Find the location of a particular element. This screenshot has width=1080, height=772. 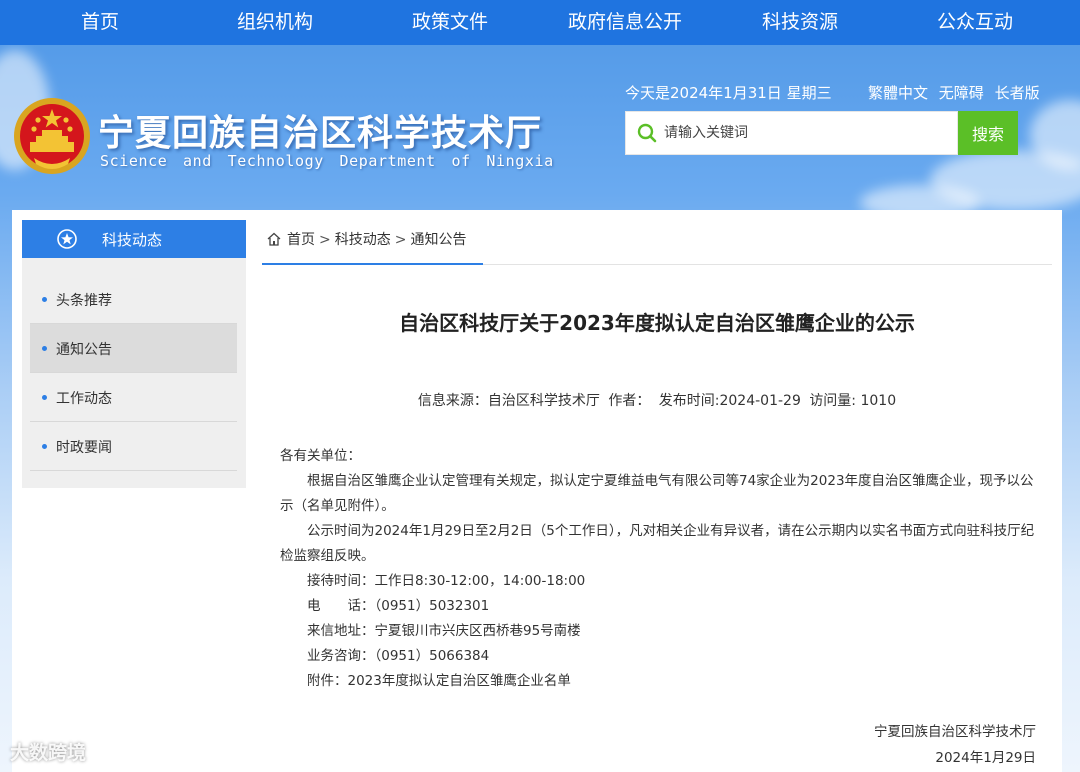

contact-address: 来信地址：宁夏银川市兴庆区西桥巷95号南楼 is located at coordinates (444, 631).